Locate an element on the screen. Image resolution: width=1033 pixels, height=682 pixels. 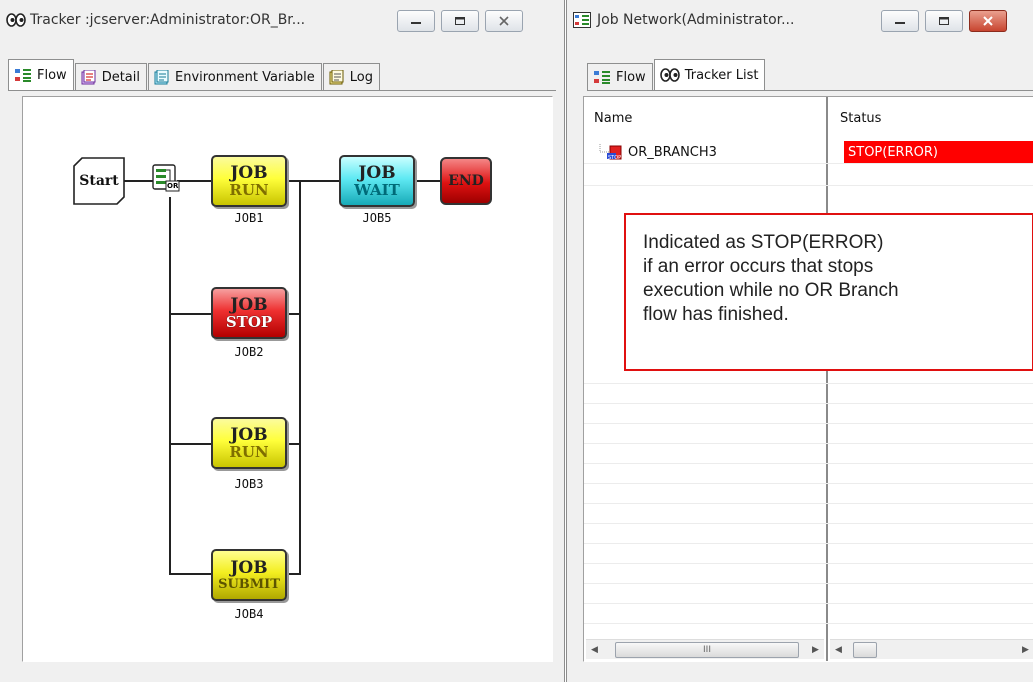
job3-node: JOB RUN is located at coordinates (249, 443).